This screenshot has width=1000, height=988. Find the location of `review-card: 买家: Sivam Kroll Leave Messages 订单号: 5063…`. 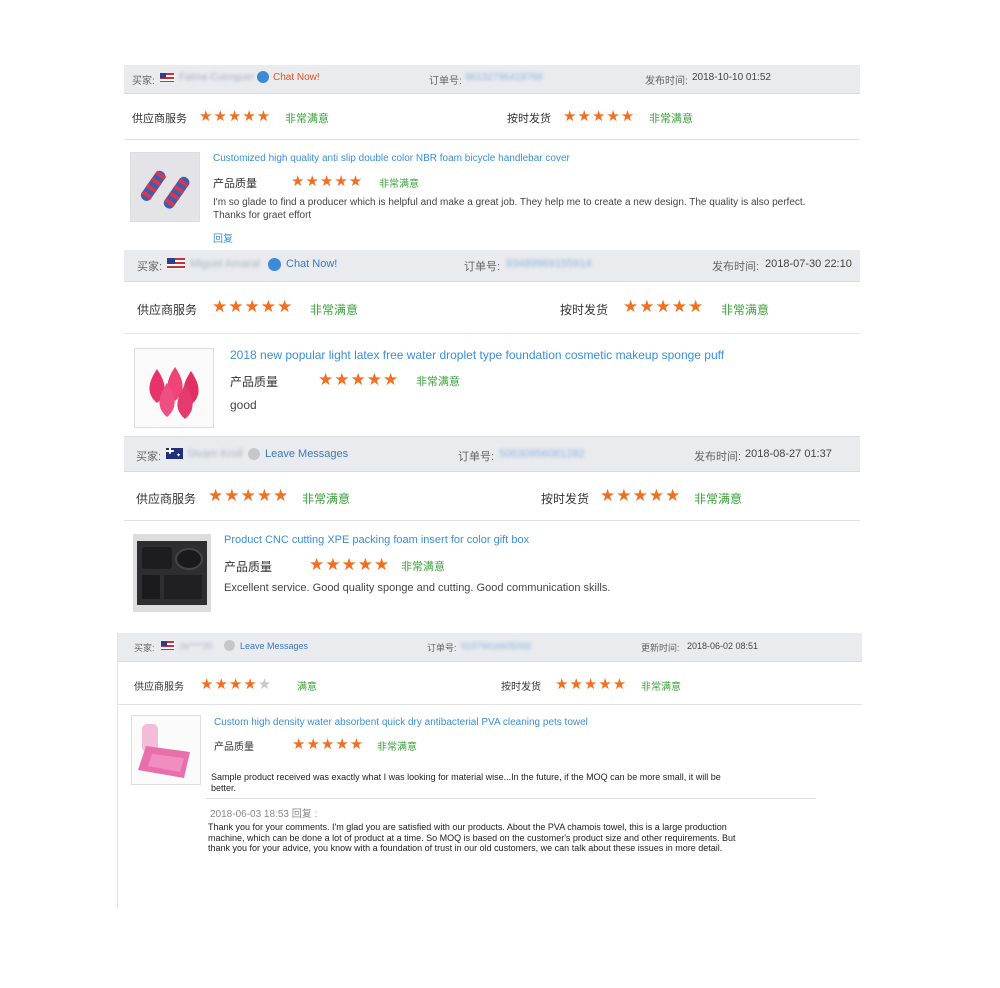

review-card: 买家: Sivam Kroll Leave Messages 订单号: 5063… is located at coordinates (492, 529).